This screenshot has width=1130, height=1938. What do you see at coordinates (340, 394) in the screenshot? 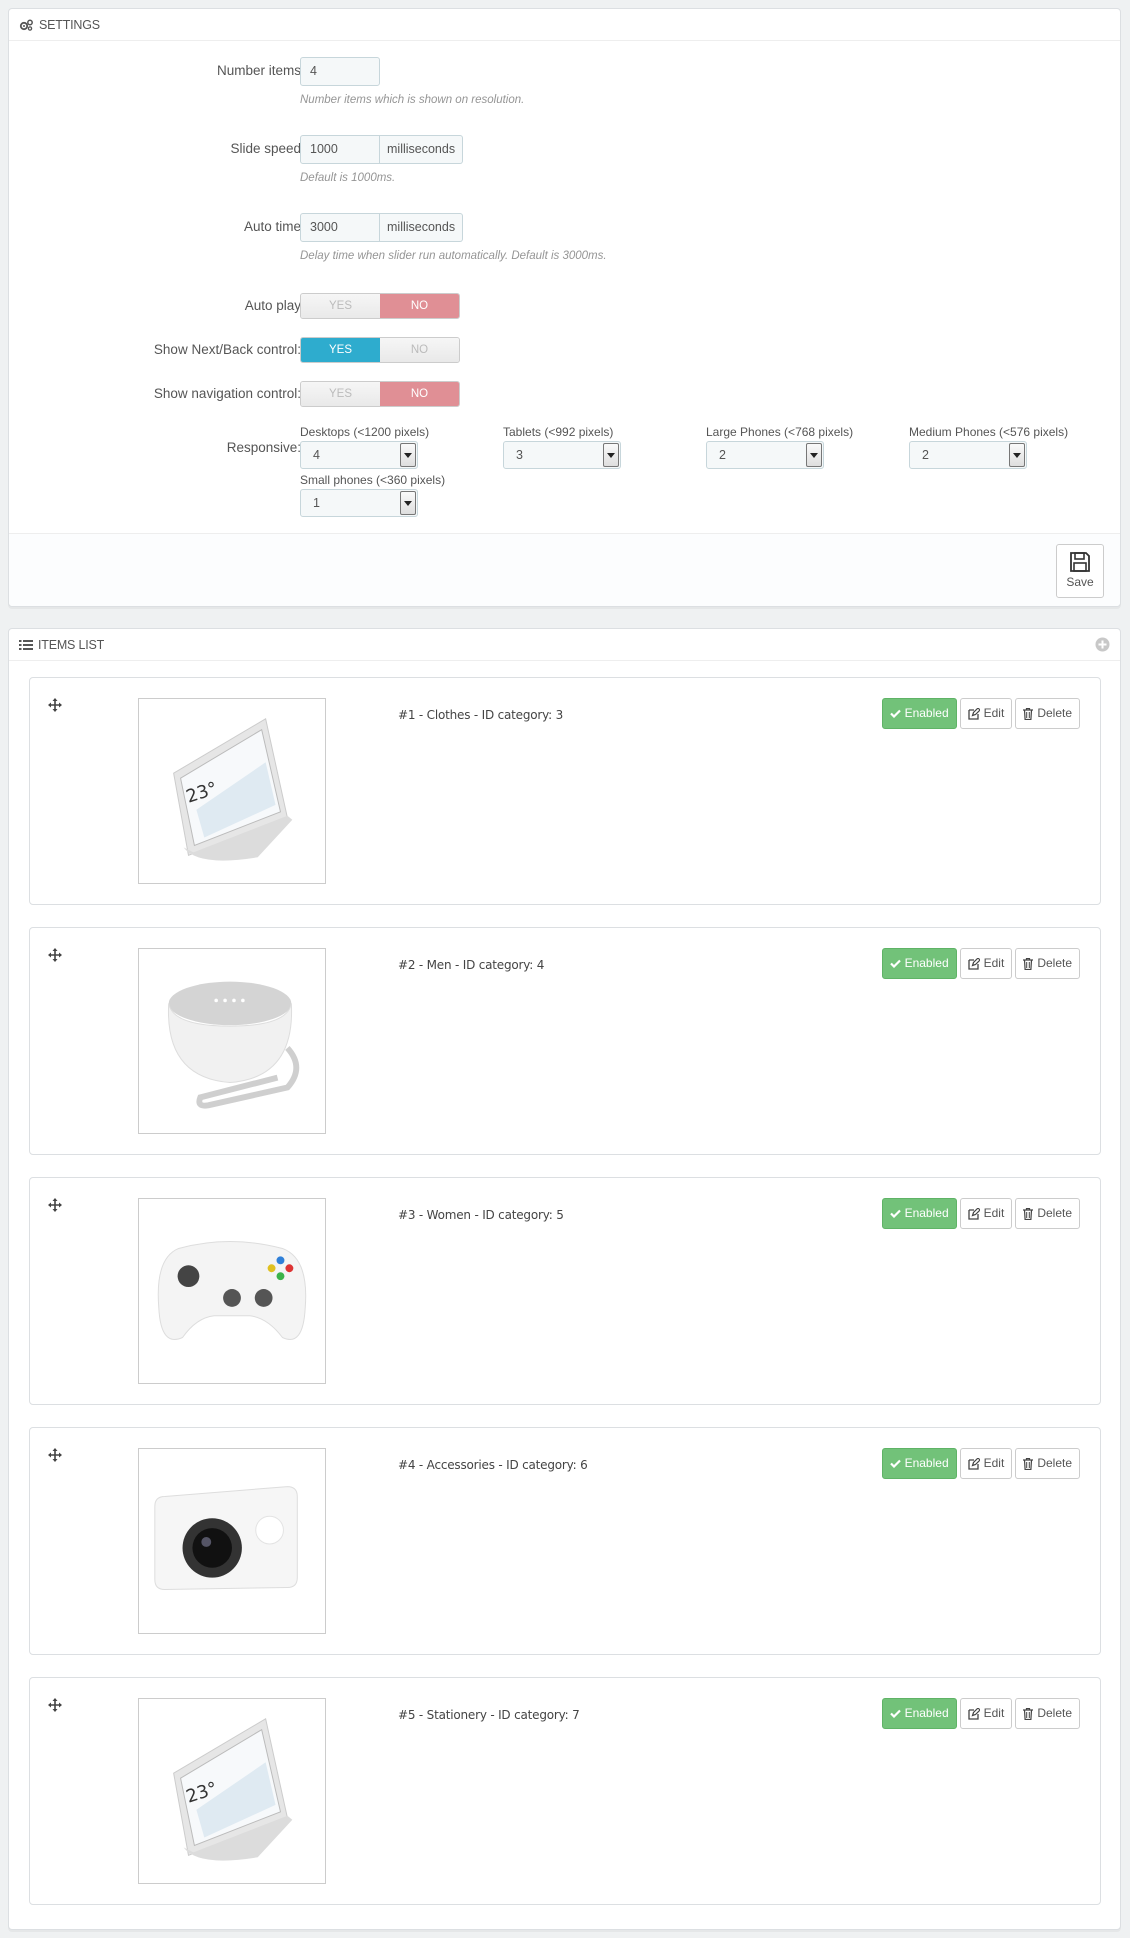
I see `show-navigation-yes: YES` at bounding box center [340, 394].